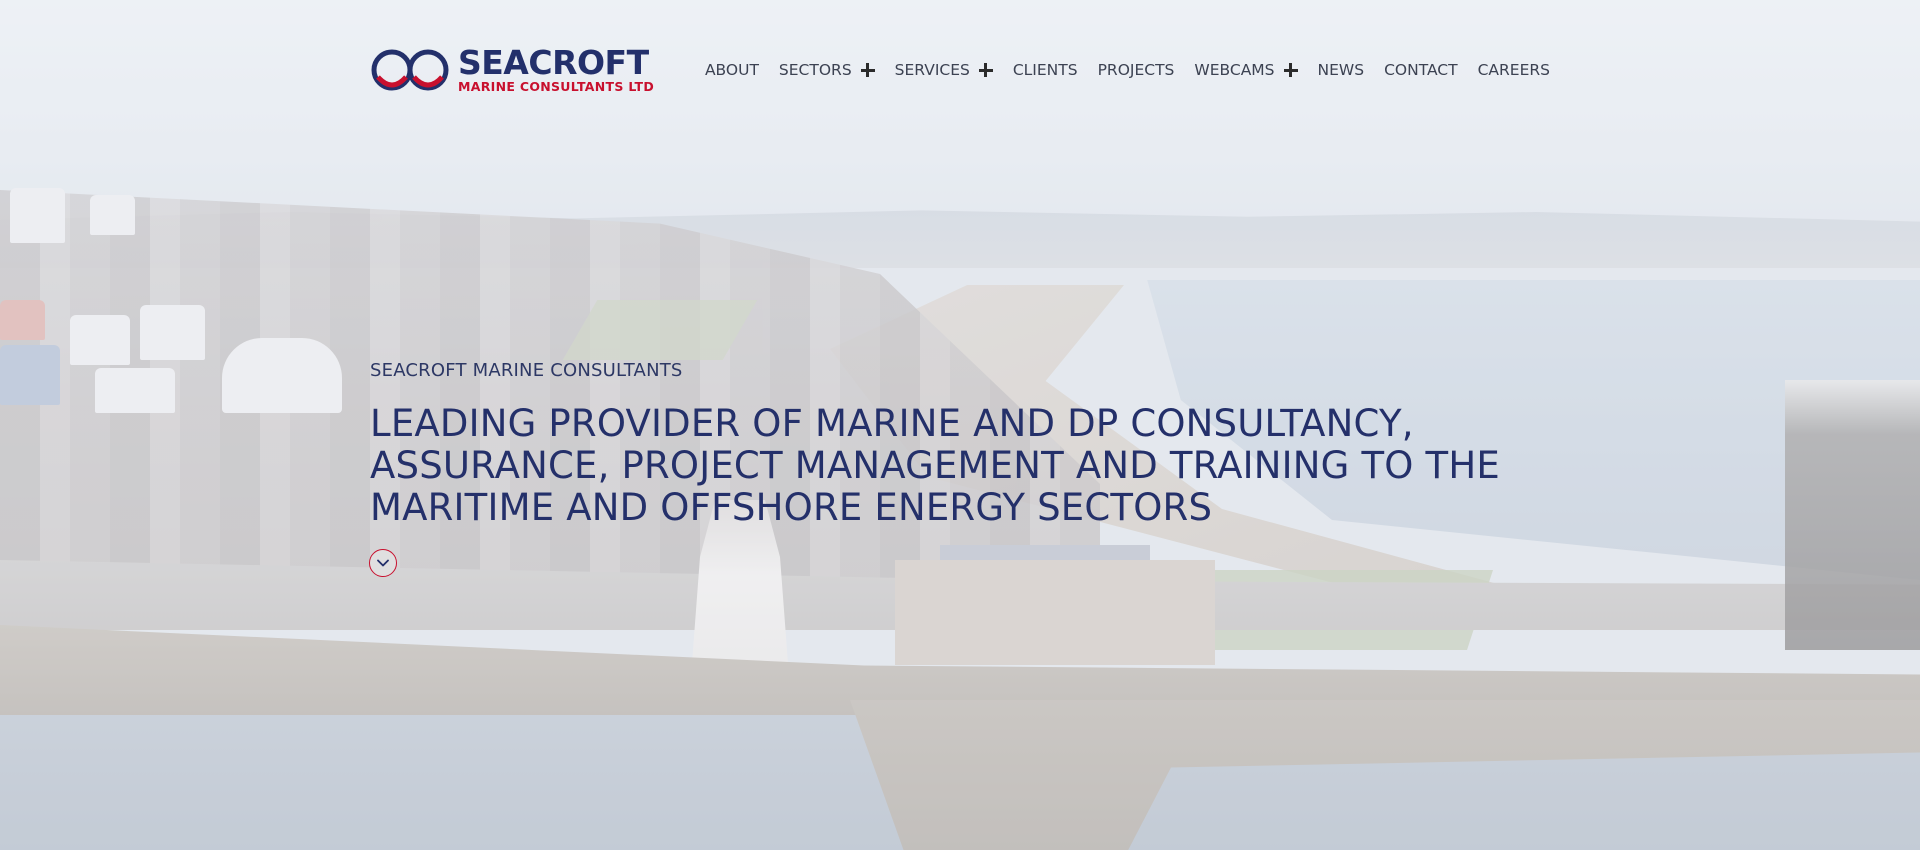 The width and height of the screenshot is (1920, 850). I want to click on chevron-down-icon, so click(383, 563).